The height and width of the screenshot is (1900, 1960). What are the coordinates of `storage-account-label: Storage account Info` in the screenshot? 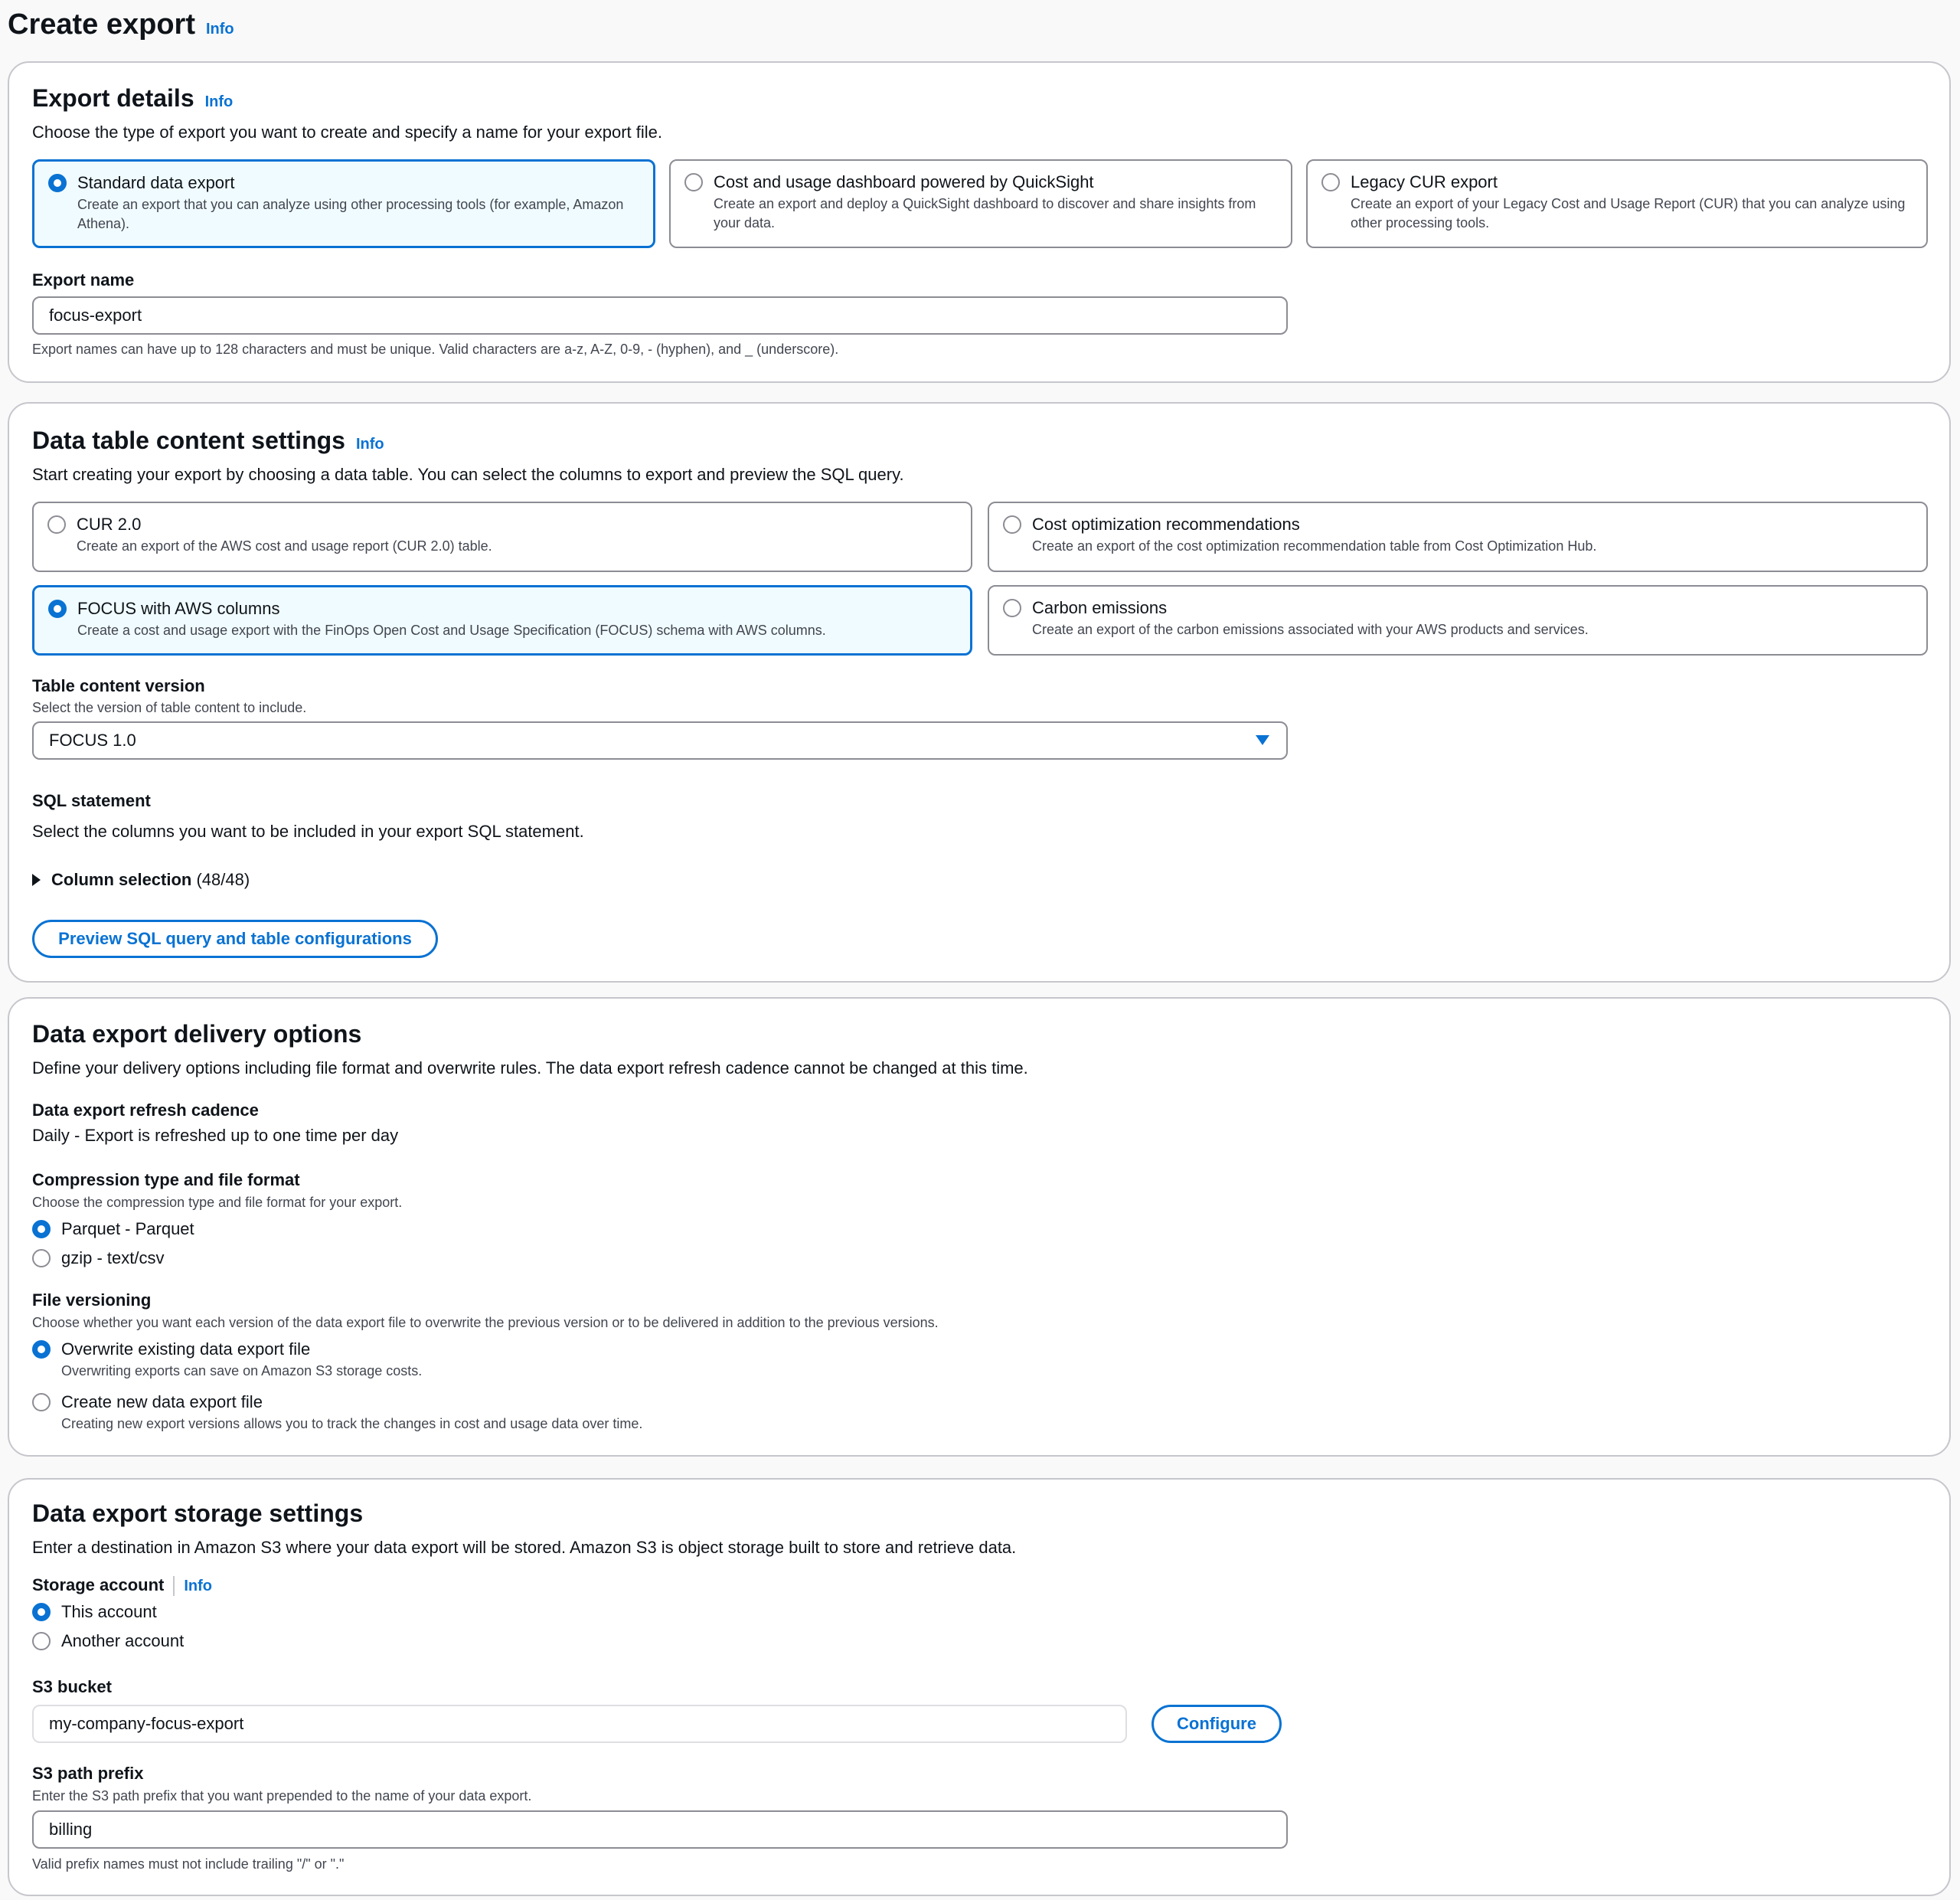 It's located at (122, 1586).